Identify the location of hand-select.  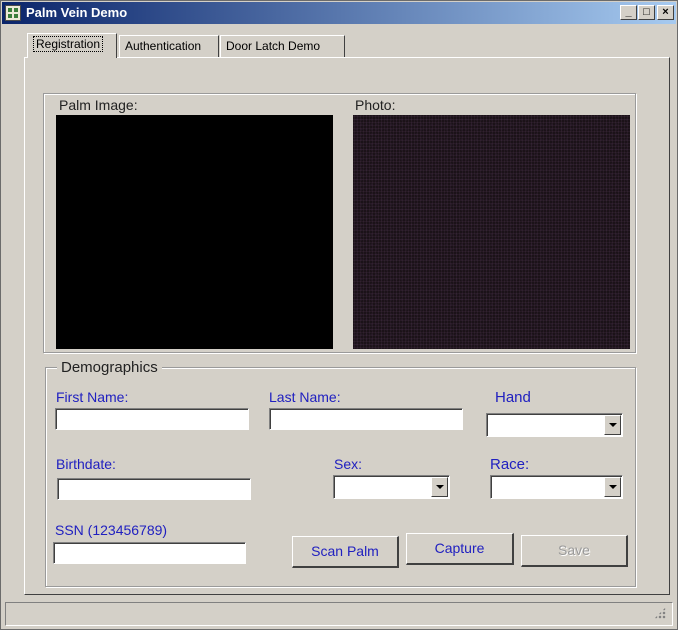
(554, 425).